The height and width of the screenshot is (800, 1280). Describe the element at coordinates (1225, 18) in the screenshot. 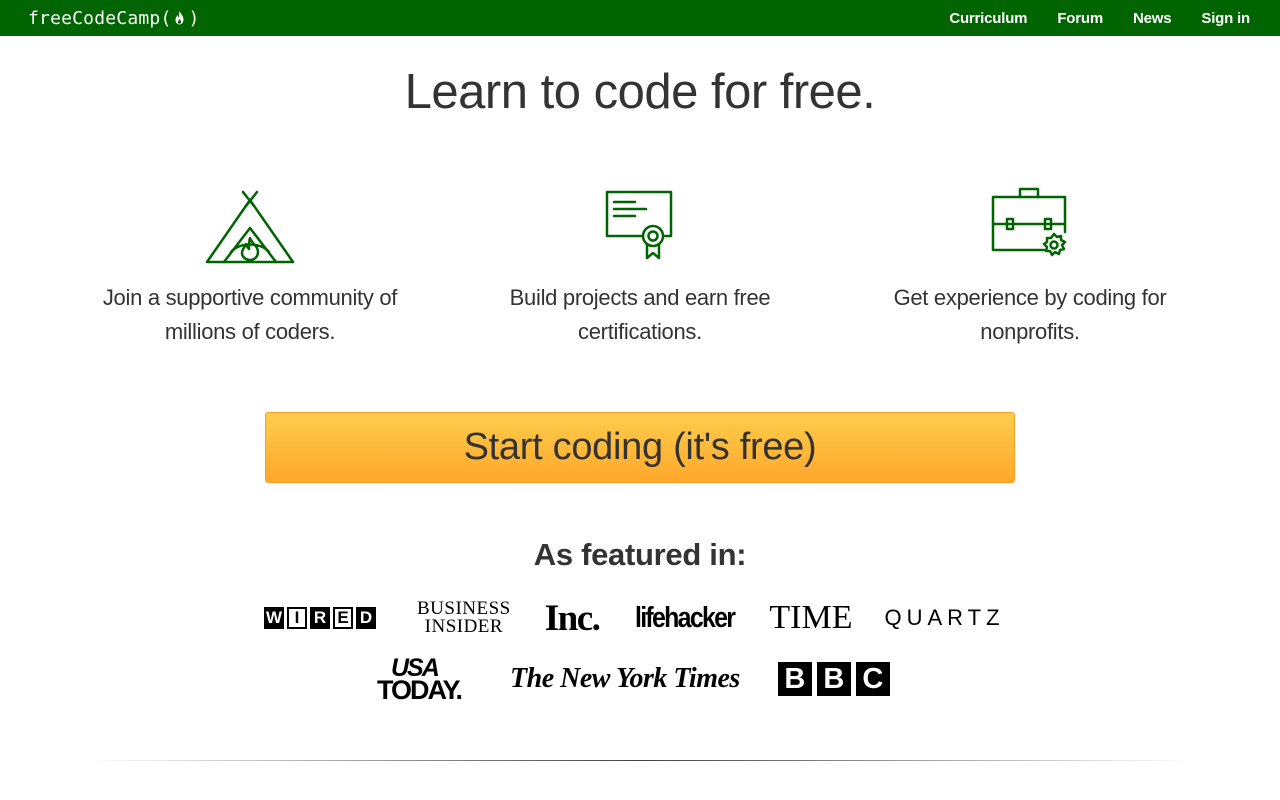

I see `nav-link-sign-in: Sign in` at that location.